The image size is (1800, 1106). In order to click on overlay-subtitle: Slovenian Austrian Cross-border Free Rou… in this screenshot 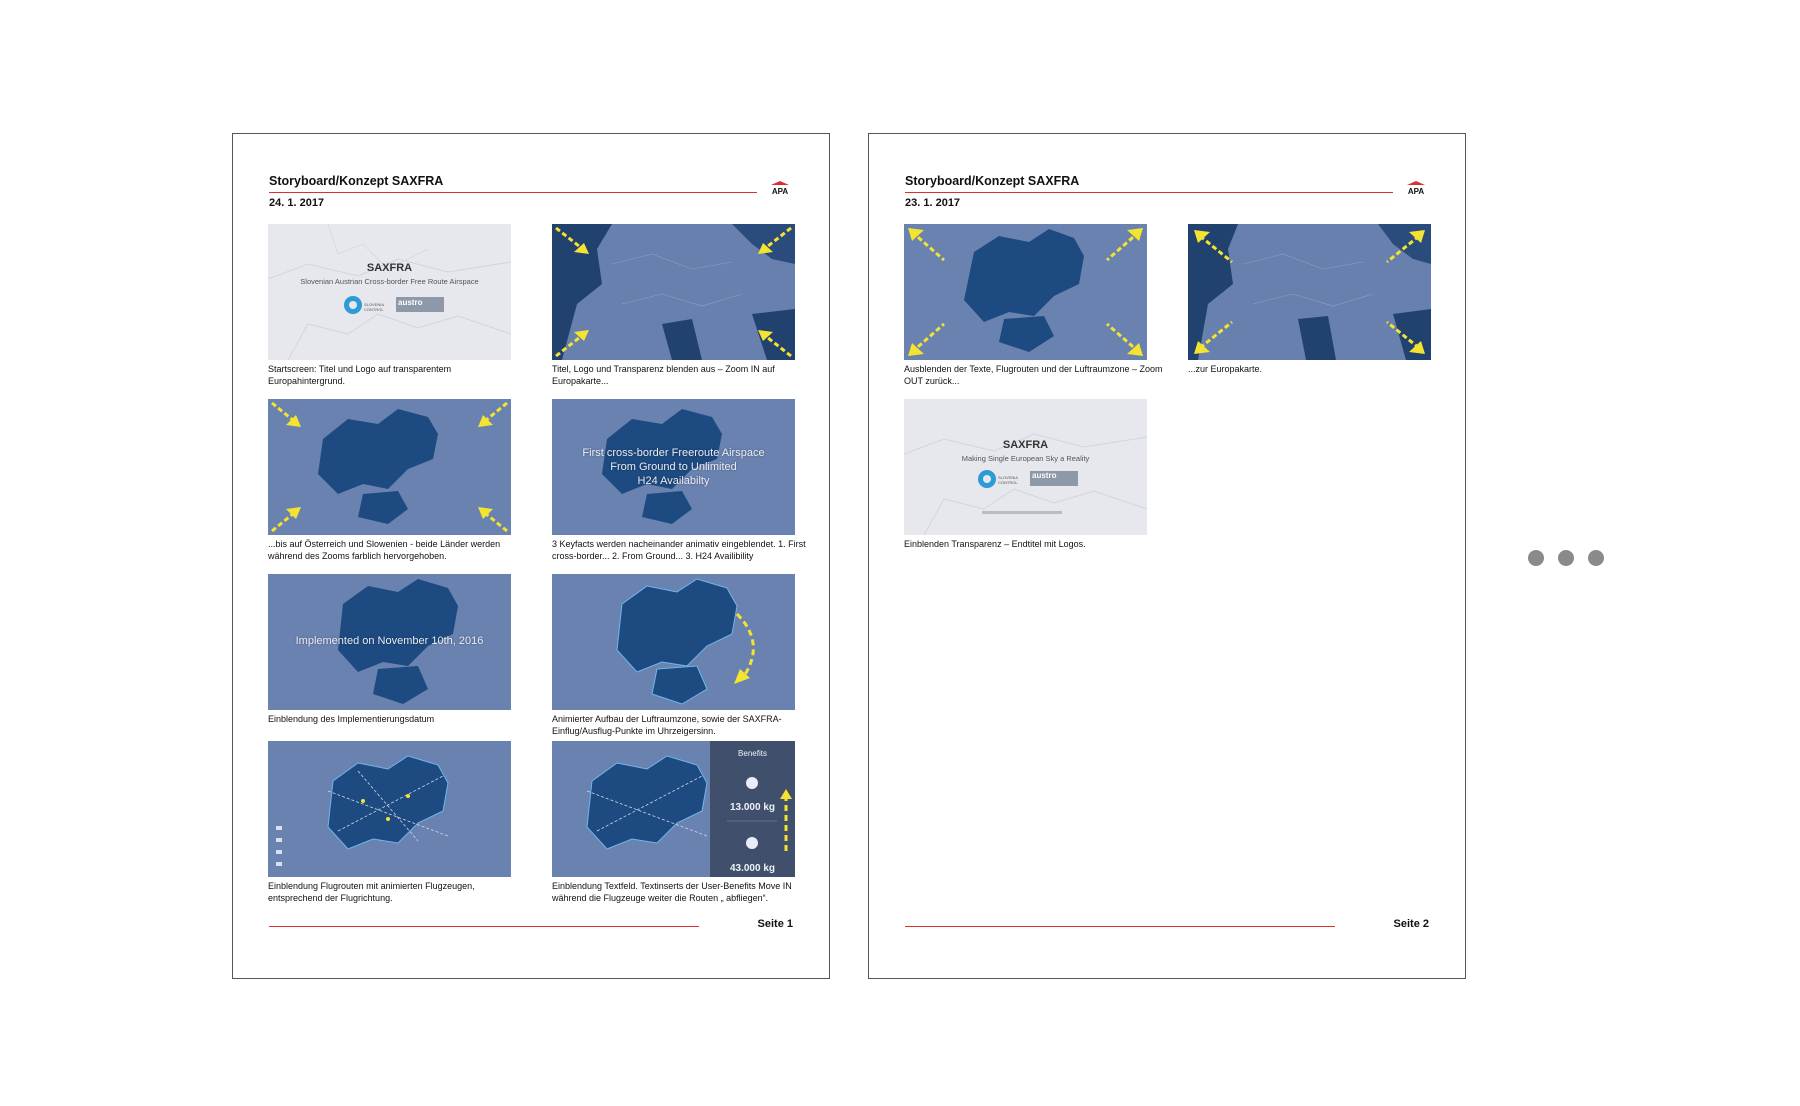, I will do `click(389, 281)`.